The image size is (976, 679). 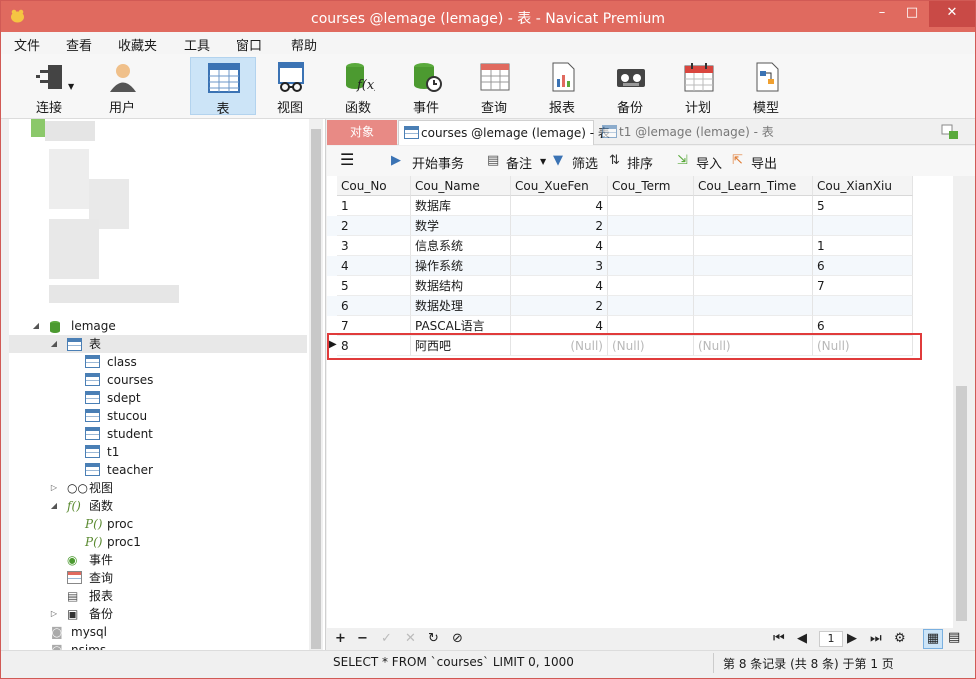 I want to click on tab-objects: 对象, so click(x=362, y=132).